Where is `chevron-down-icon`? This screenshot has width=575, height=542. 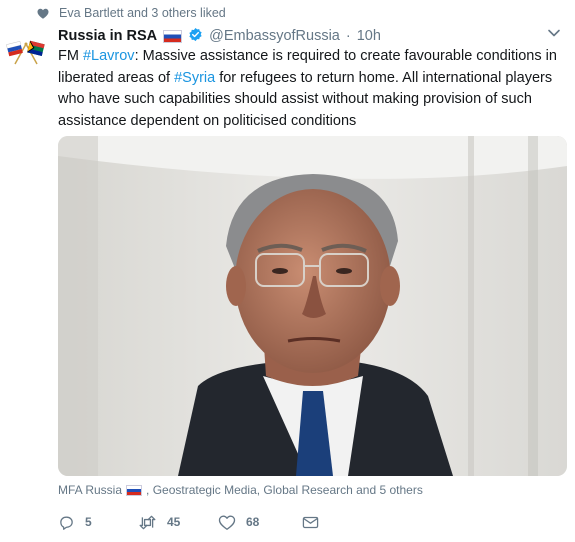
chevron-down-icon is located at coordinates (554, 33).